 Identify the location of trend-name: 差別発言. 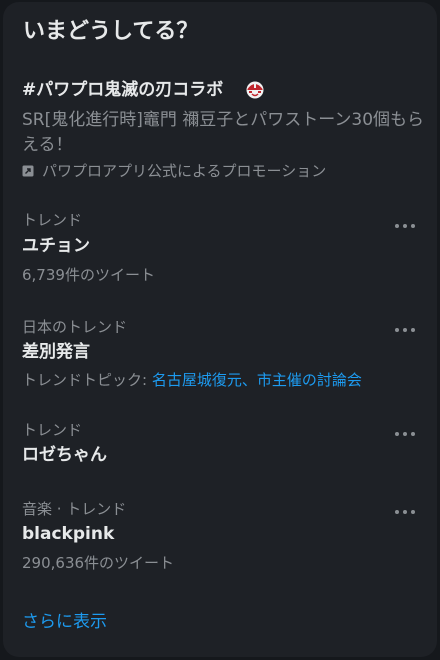
(56, 352).